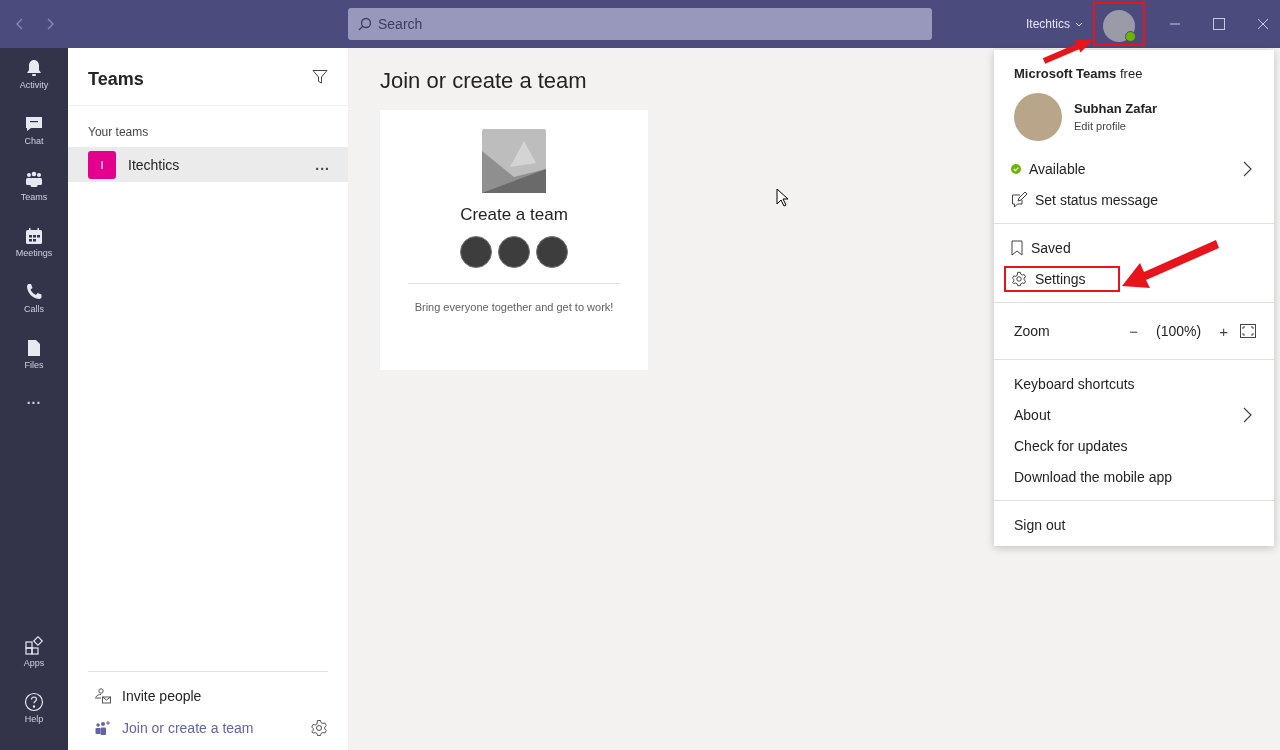  I want to click on app-bar-item: Apps, so click(34, 664).